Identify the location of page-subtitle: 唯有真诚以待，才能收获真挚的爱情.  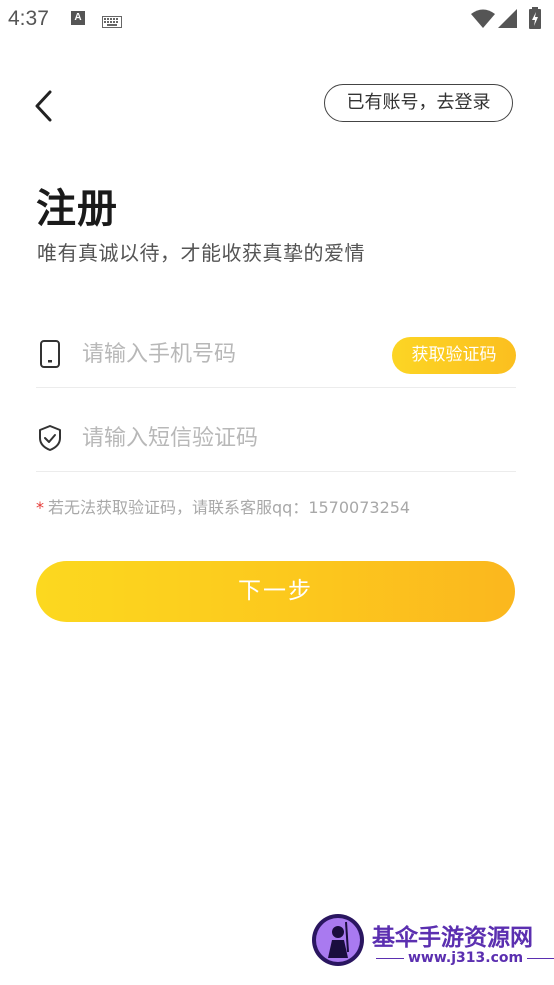
(201, 253).